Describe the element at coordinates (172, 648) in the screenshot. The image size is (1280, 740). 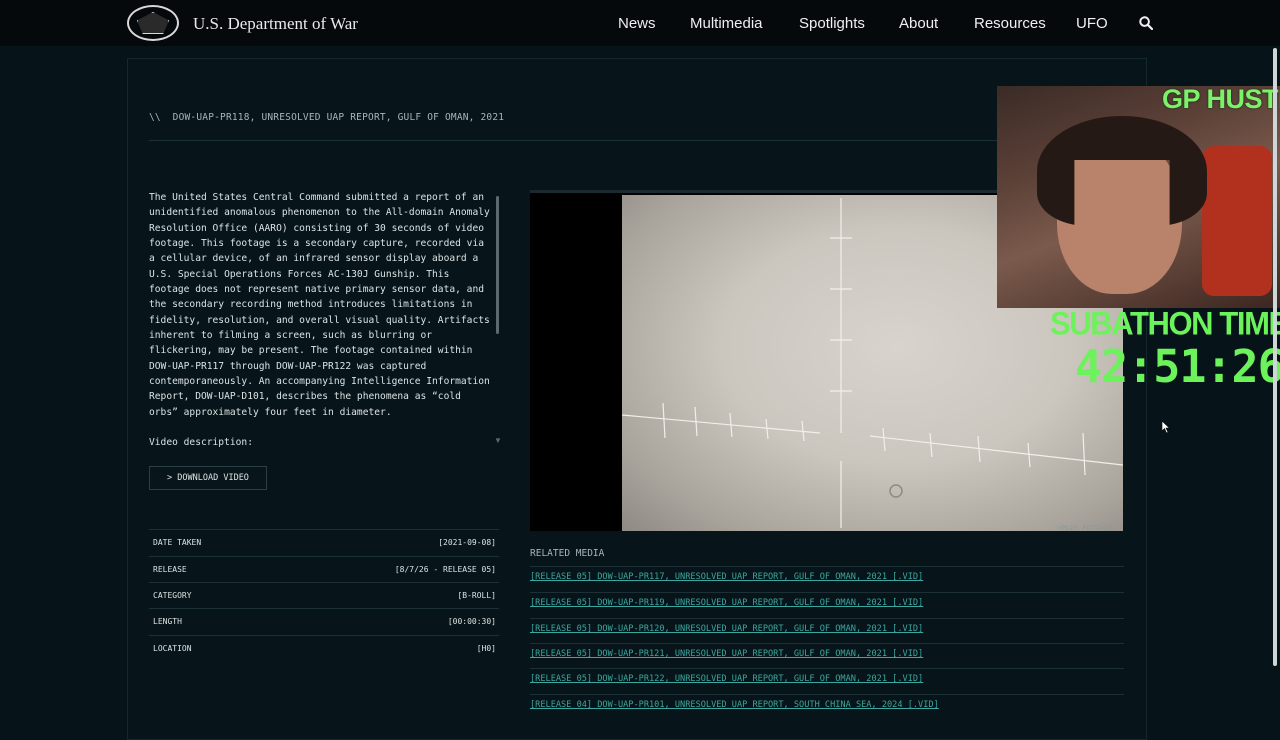
I see `meta-key: LOCATION` at that location.